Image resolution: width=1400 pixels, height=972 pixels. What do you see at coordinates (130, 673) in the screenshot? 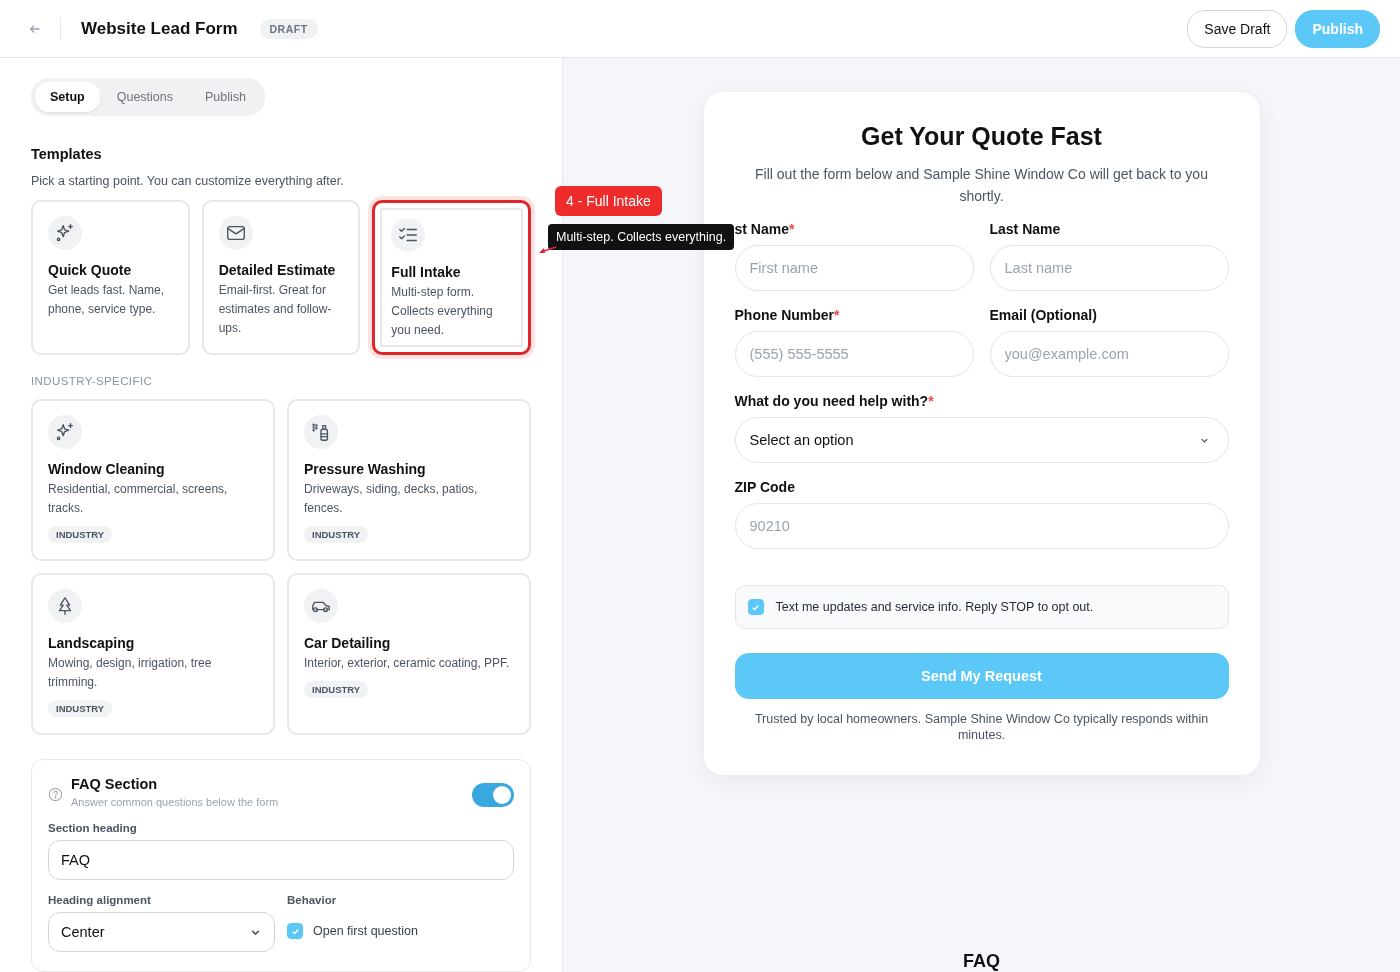
I see `card-description: Mowing, design, irrigation, tree trimming.` at bounding box center [130, 673].